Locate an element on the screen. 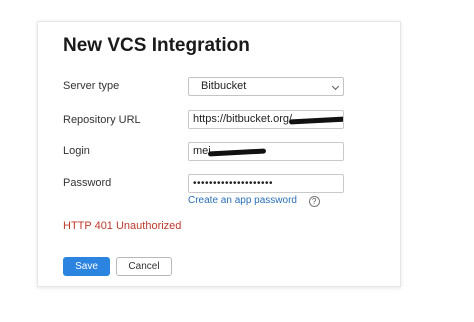  server-type-select: Bitbucket is located at coordinates (266, 86).